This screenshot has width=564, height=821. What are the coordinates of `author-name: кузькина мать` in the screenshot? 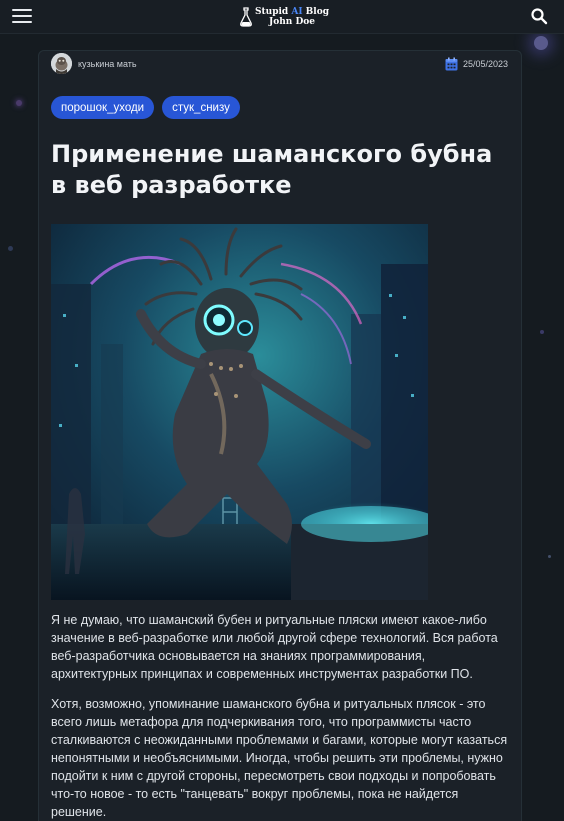 It's located at (107, 64).